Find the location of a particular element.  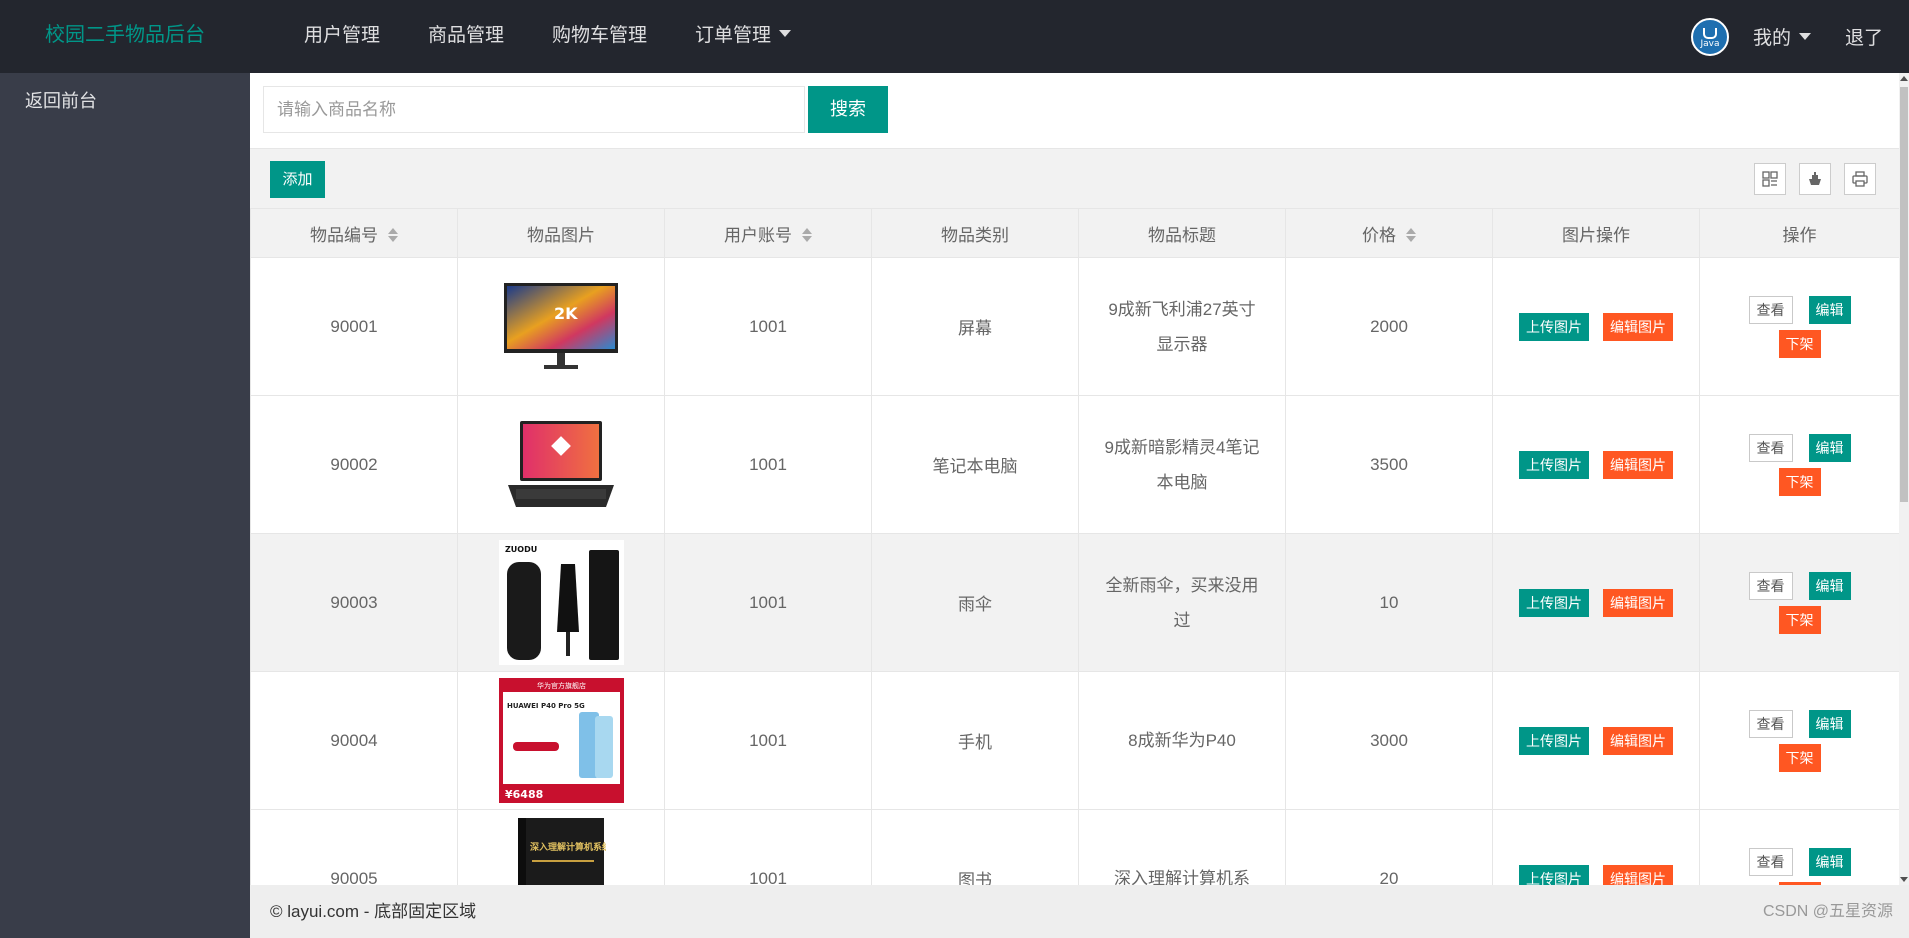

mine-menu: 我的 is located at coordinates (1791, 36).